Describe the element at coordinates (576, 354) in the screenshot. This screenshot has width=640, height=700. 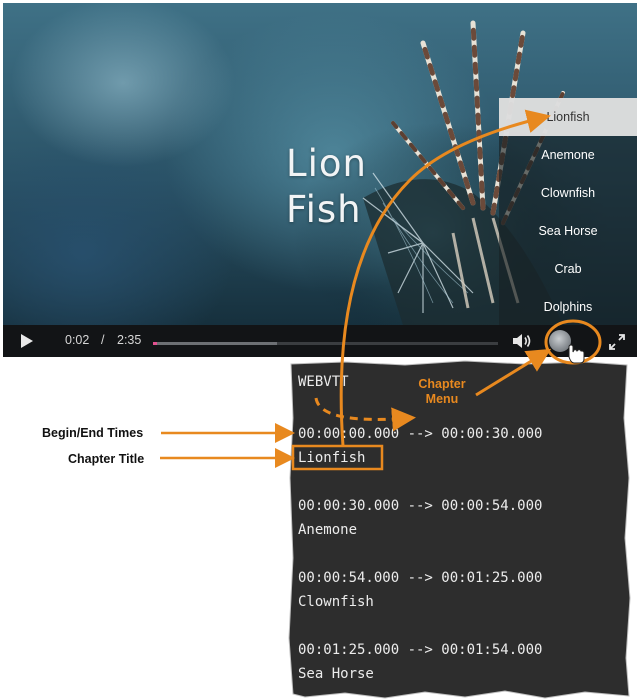
I see `hand-cursor-icon` at that location.